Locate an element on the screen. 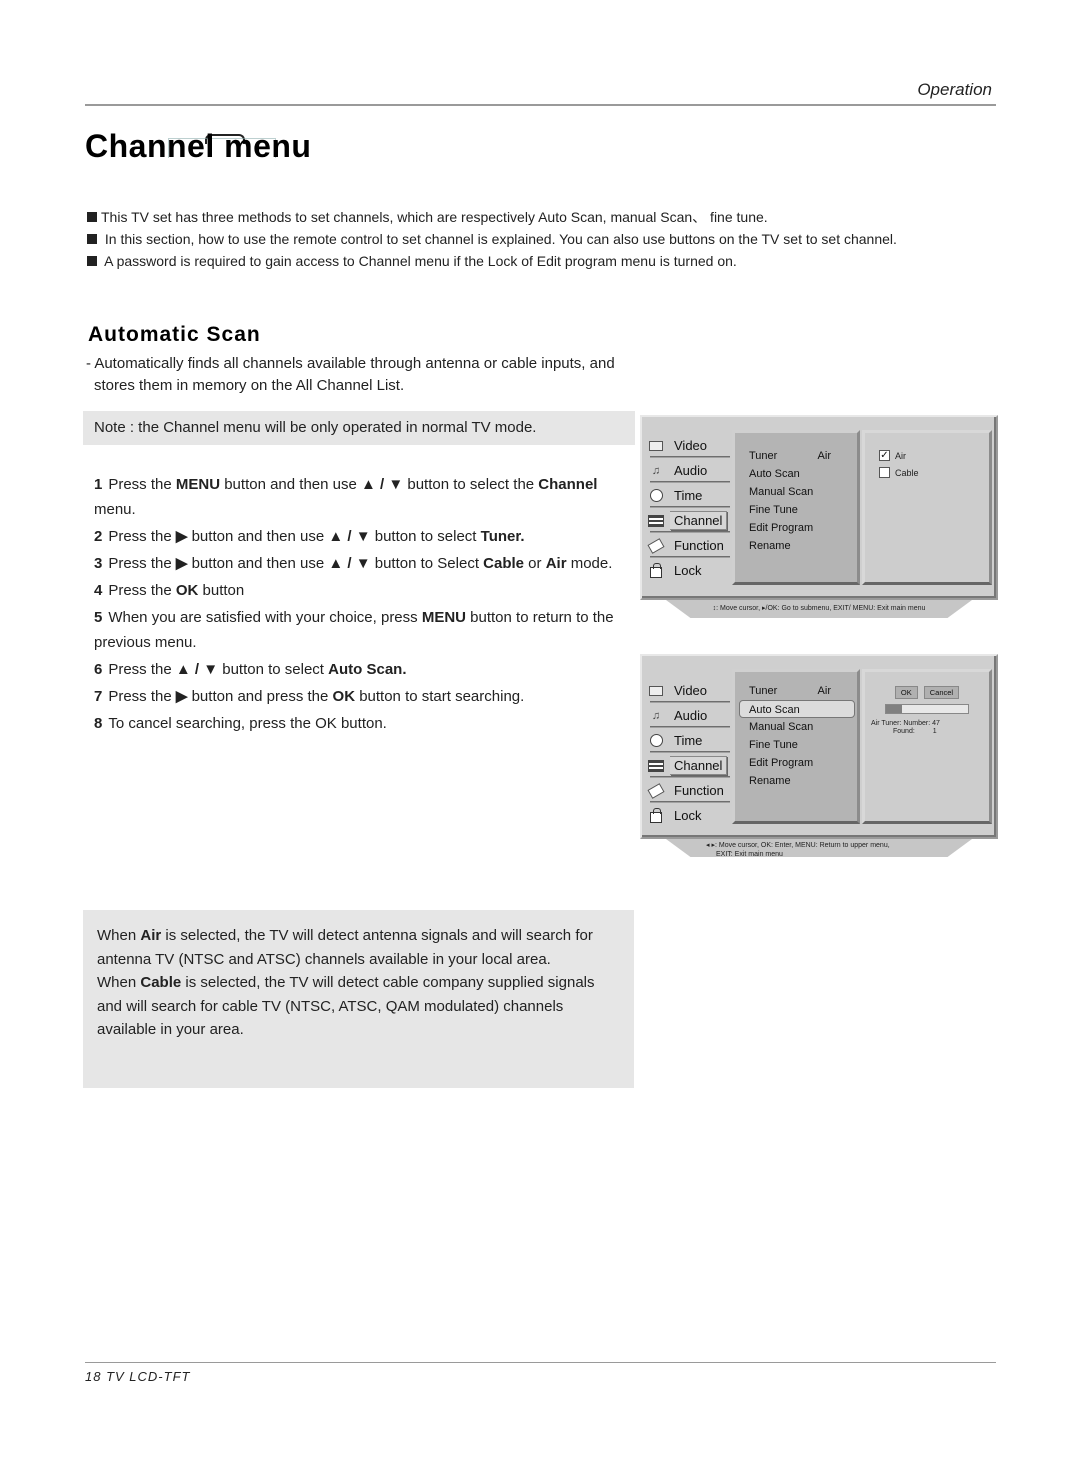 The height and width of the screenshot is (1464, 1080). step-number: 2 is located at coordinates (98, 536).